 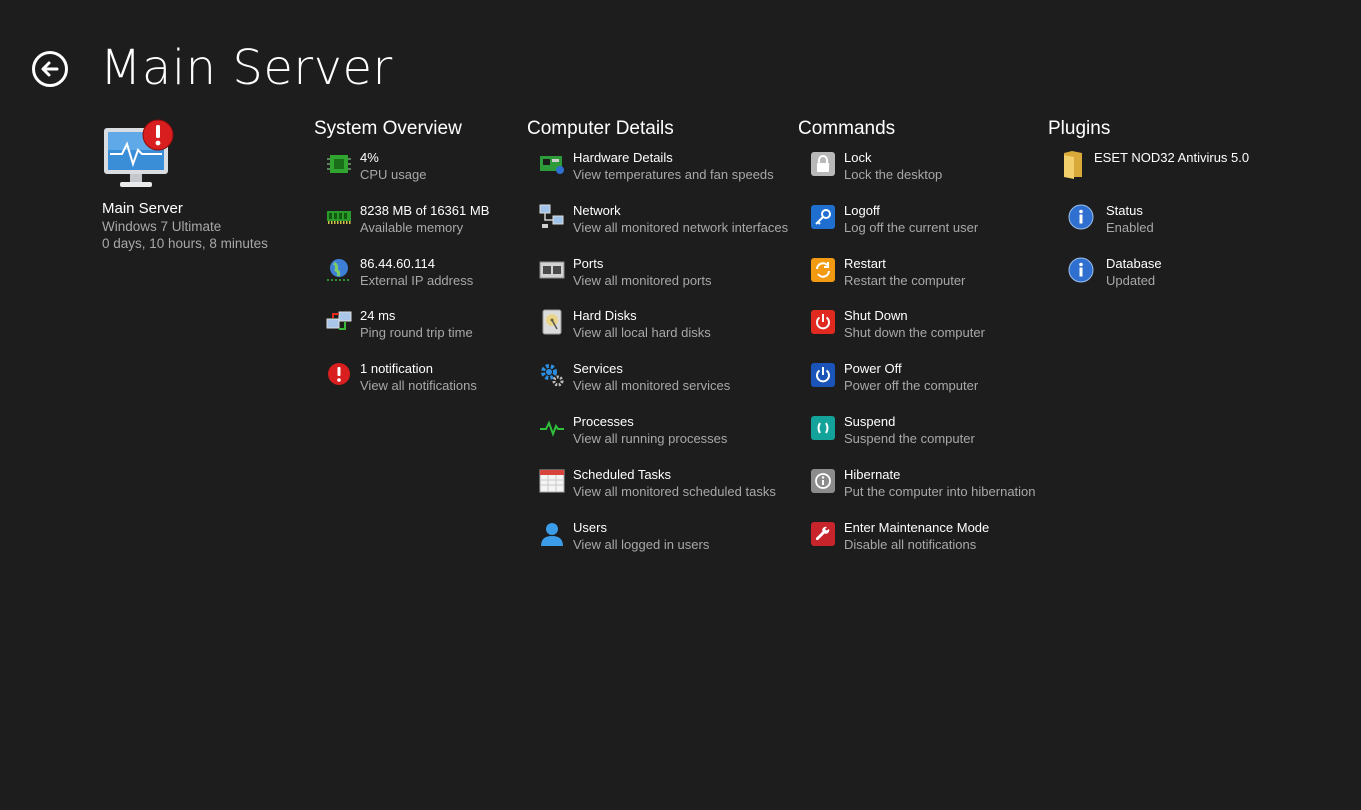 What do you see at coordinates (650, 438) in the screenshot?
I see `details-secondary: View all running processes` at bounding box center [650, 438].